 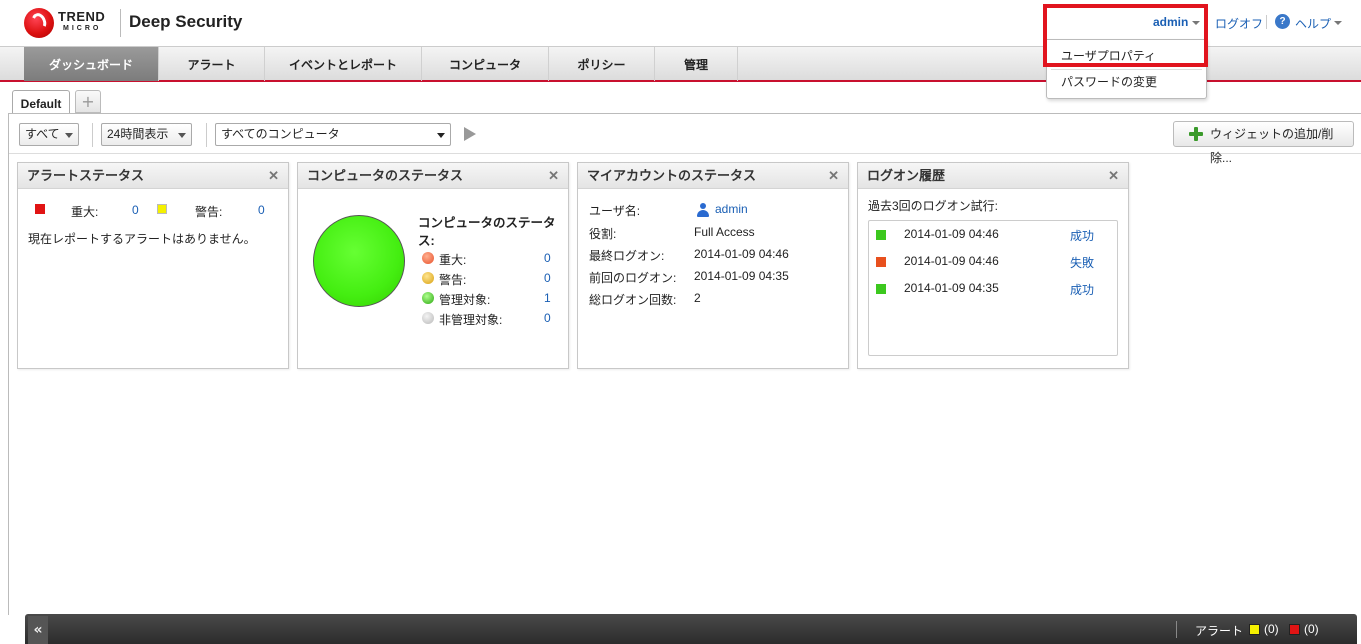 I want to click on nav-tab-policies: ポリシー, so click(x=602, y=64).